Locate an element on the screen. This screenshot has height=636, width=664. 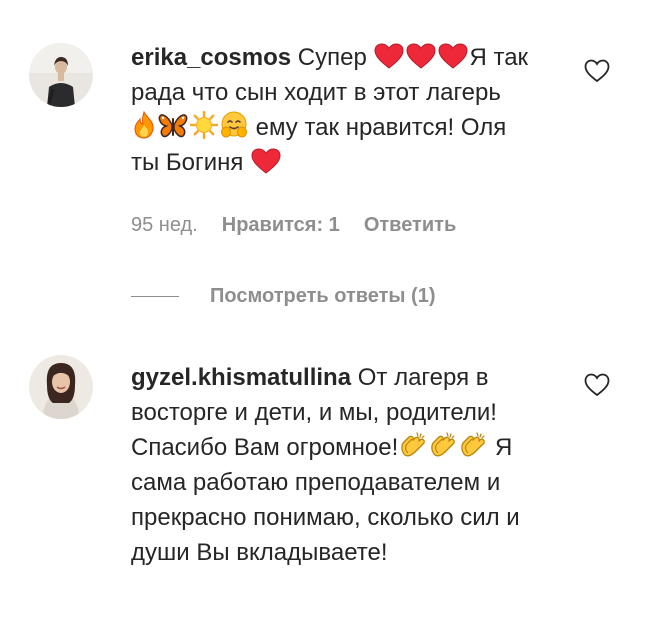
fire-icon is located at coordinates (144, 125).